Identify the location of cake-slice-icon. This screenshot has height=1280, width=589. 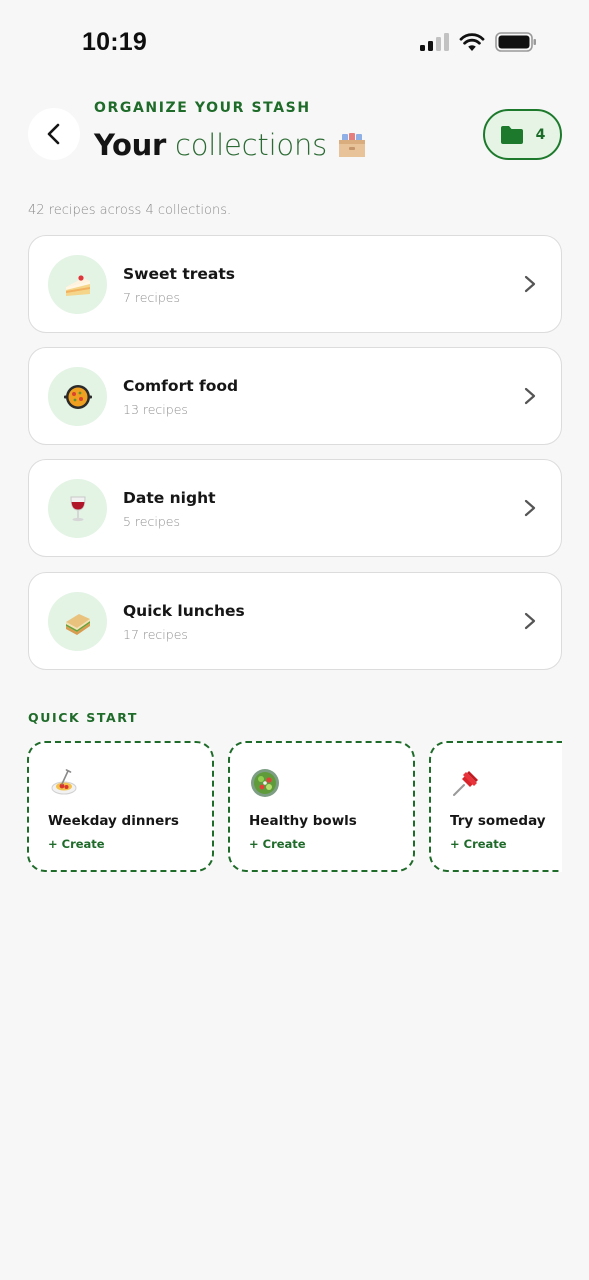
(77, 285).